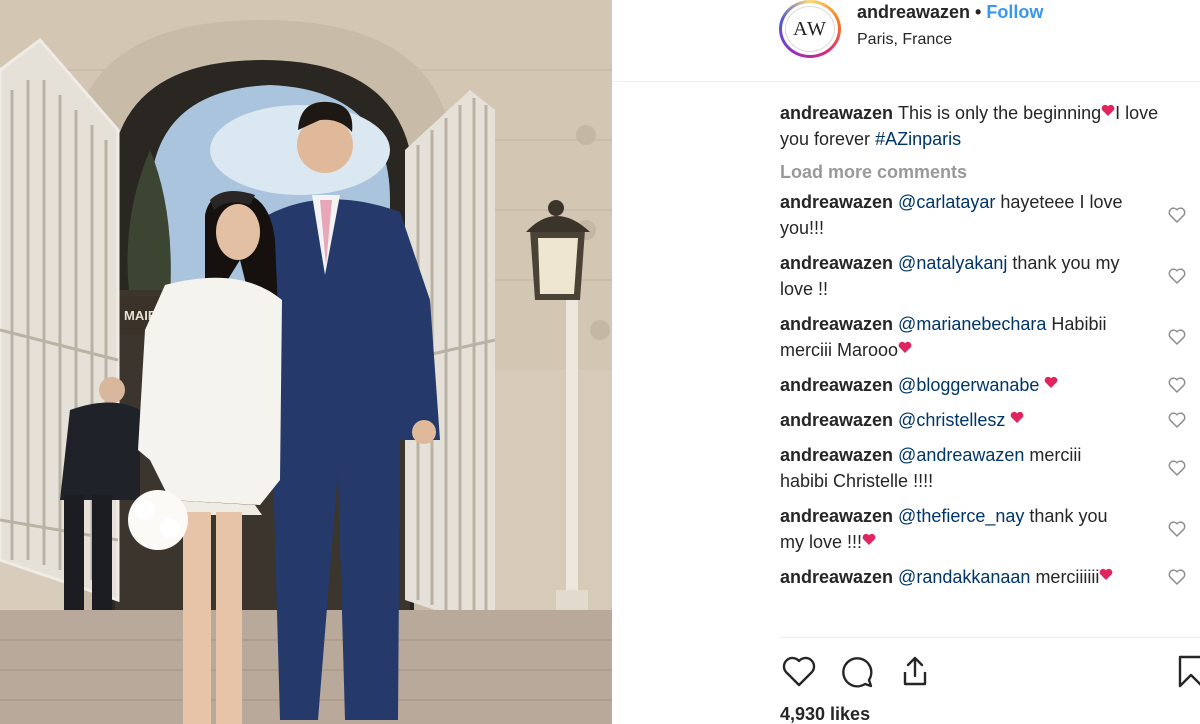  What do you see at coordinates (964, 577) in the screenshot?
I see `comment-mention: @randakkanaan` at bounding box center [964, 577].